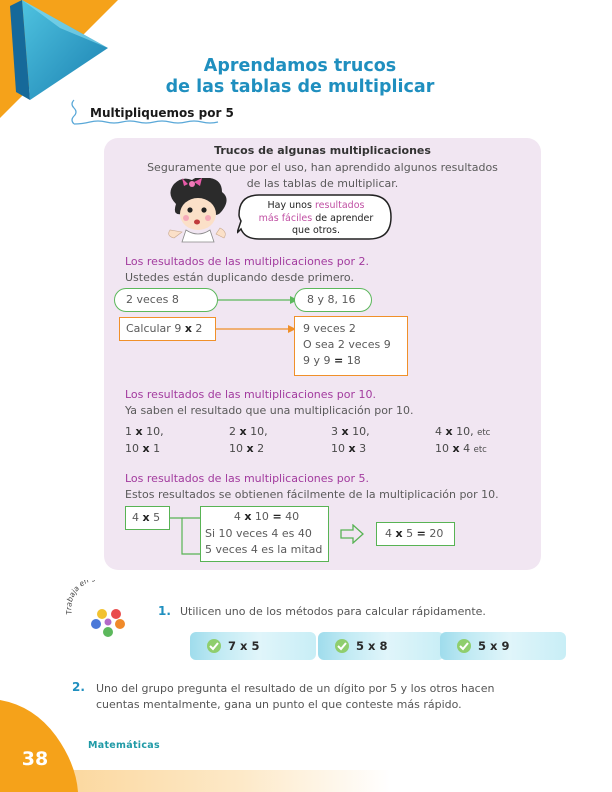  I want to click on r1c4-a: 4, so click(440, 431).